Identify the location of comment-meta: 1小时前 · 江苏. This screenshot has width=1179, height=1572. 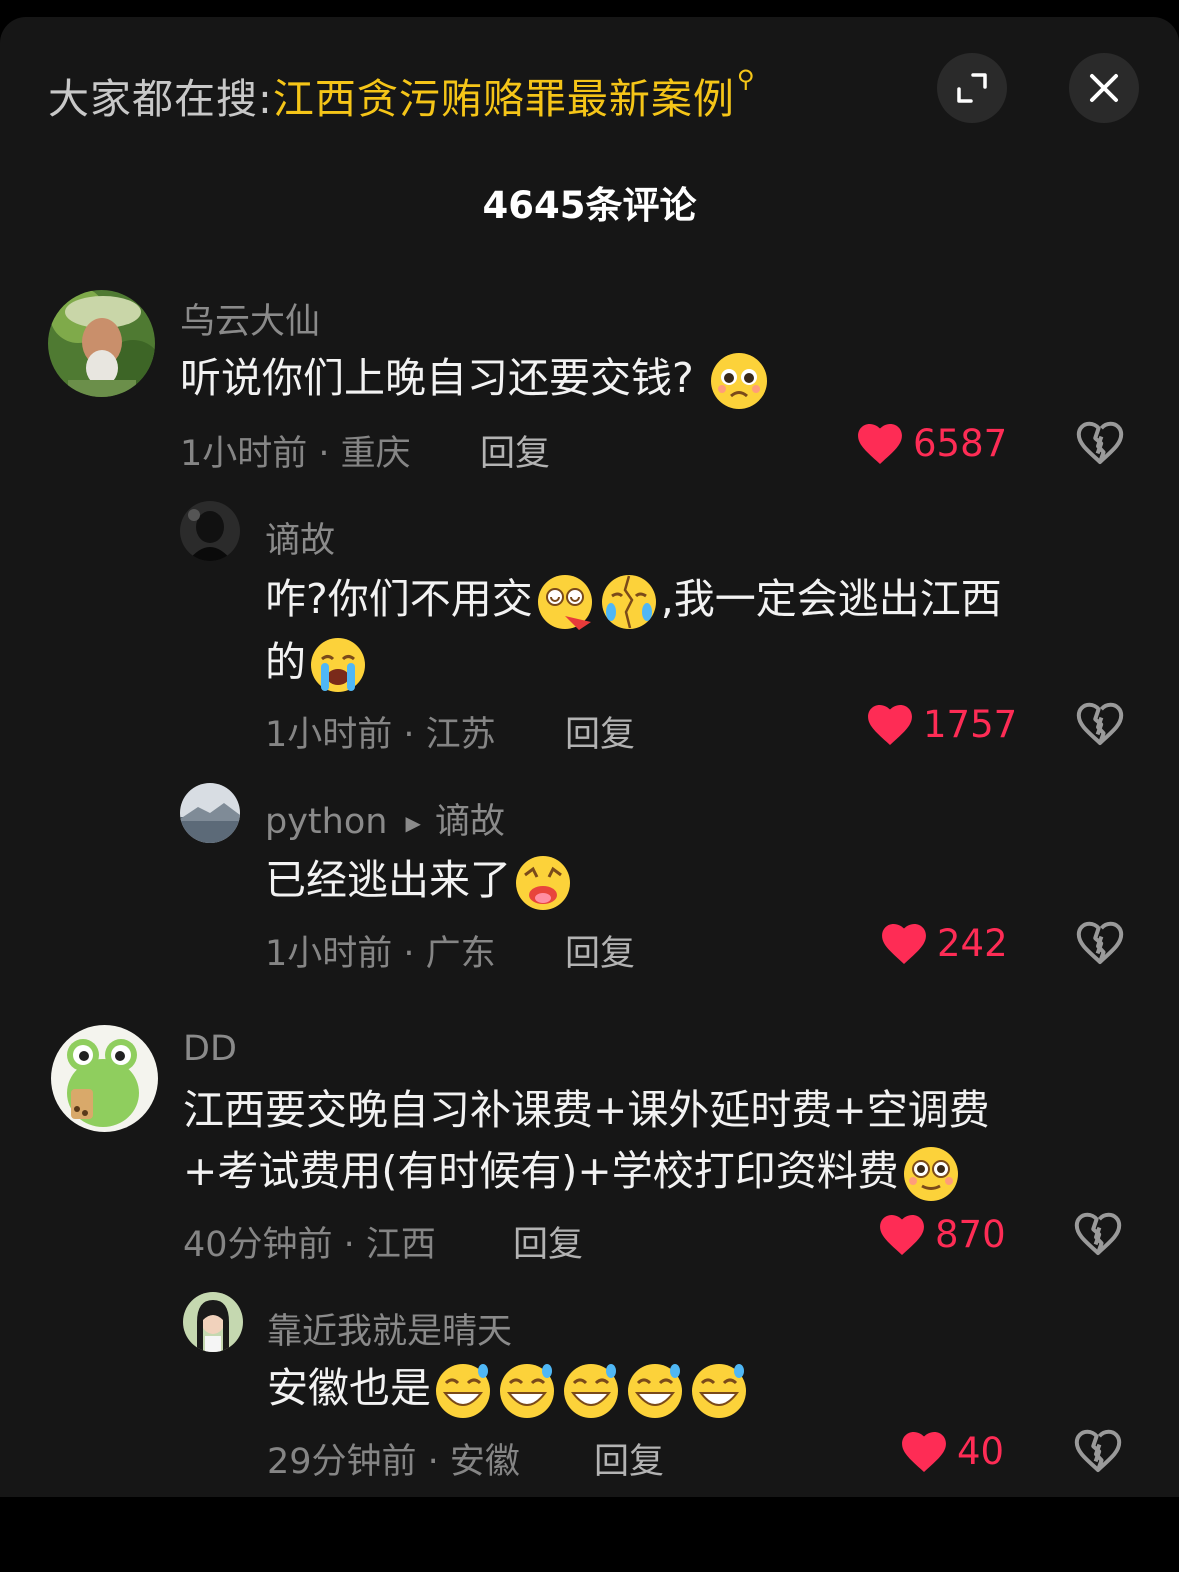
(380, 735).